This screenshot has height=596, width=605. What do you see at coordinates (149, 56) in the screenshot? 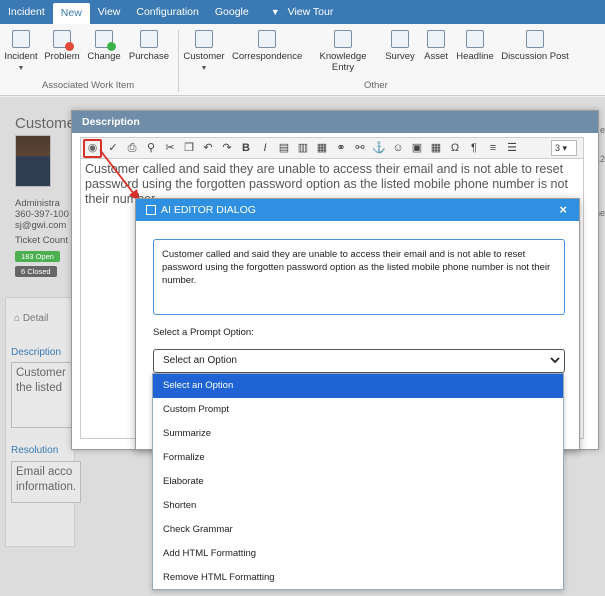
I see `ribbon-label: Purchase` at bounding box center [149, 56].